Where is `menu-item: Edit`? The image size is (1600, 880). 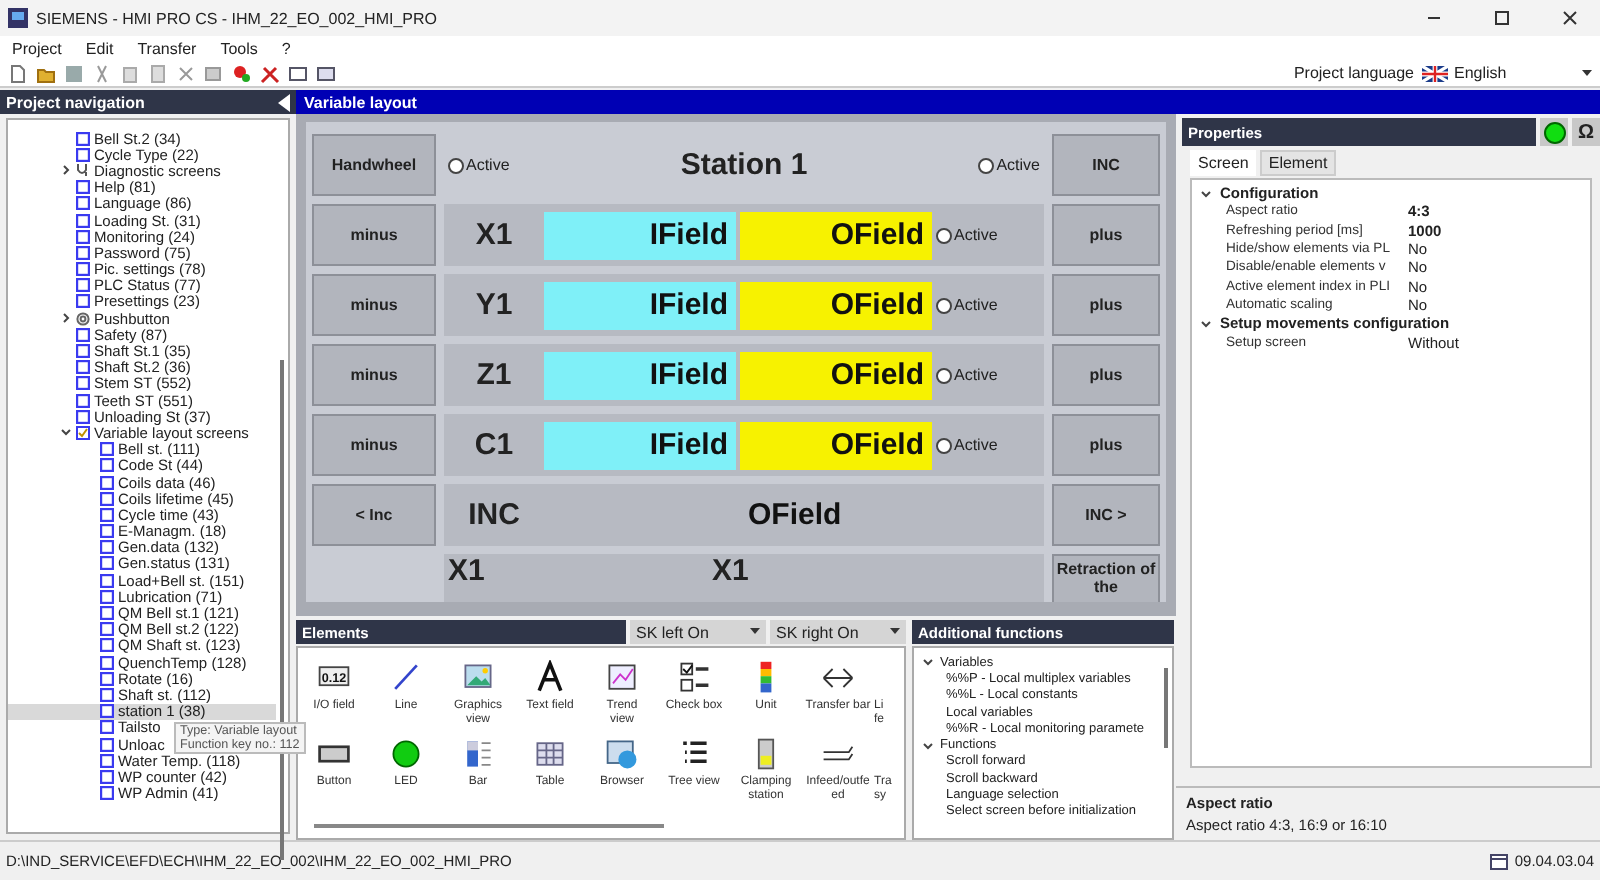
menu-item: Edit is located at coordinates (99, 48).